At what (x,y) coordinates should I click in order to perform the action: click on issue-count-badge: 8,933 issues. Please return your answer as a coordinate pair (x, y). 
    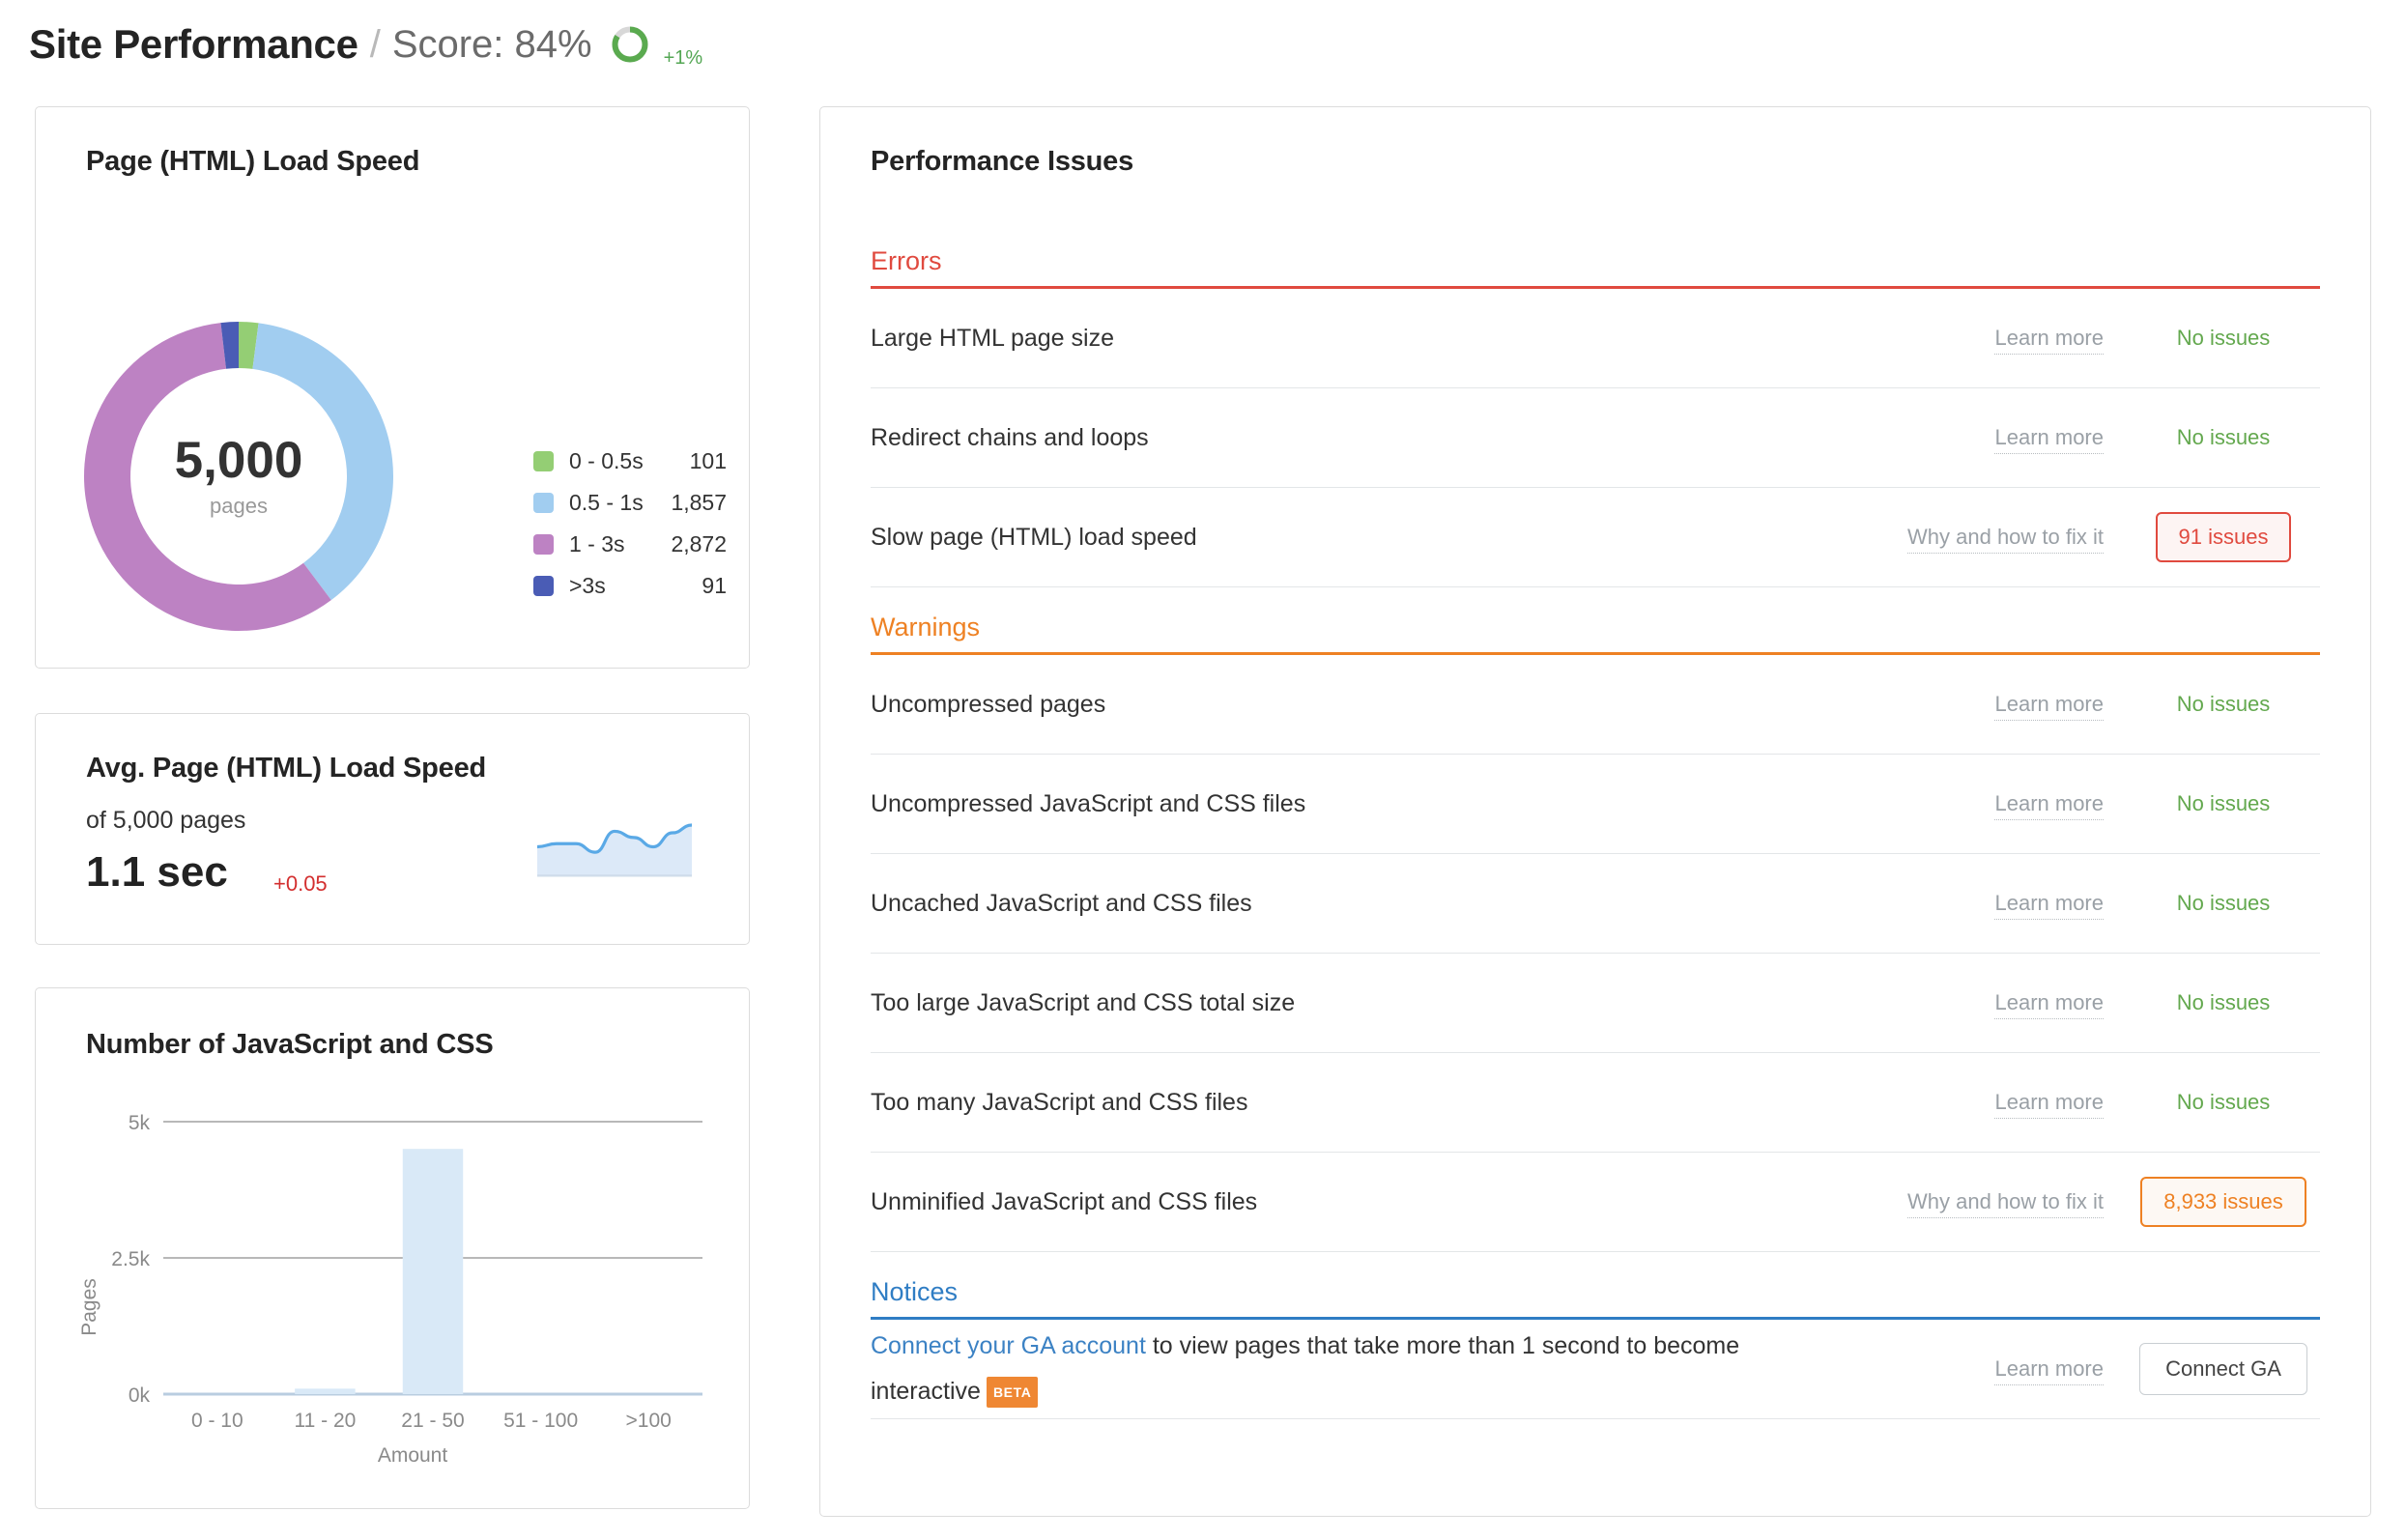
    Looking at the image, I should click on (2223, 1202).